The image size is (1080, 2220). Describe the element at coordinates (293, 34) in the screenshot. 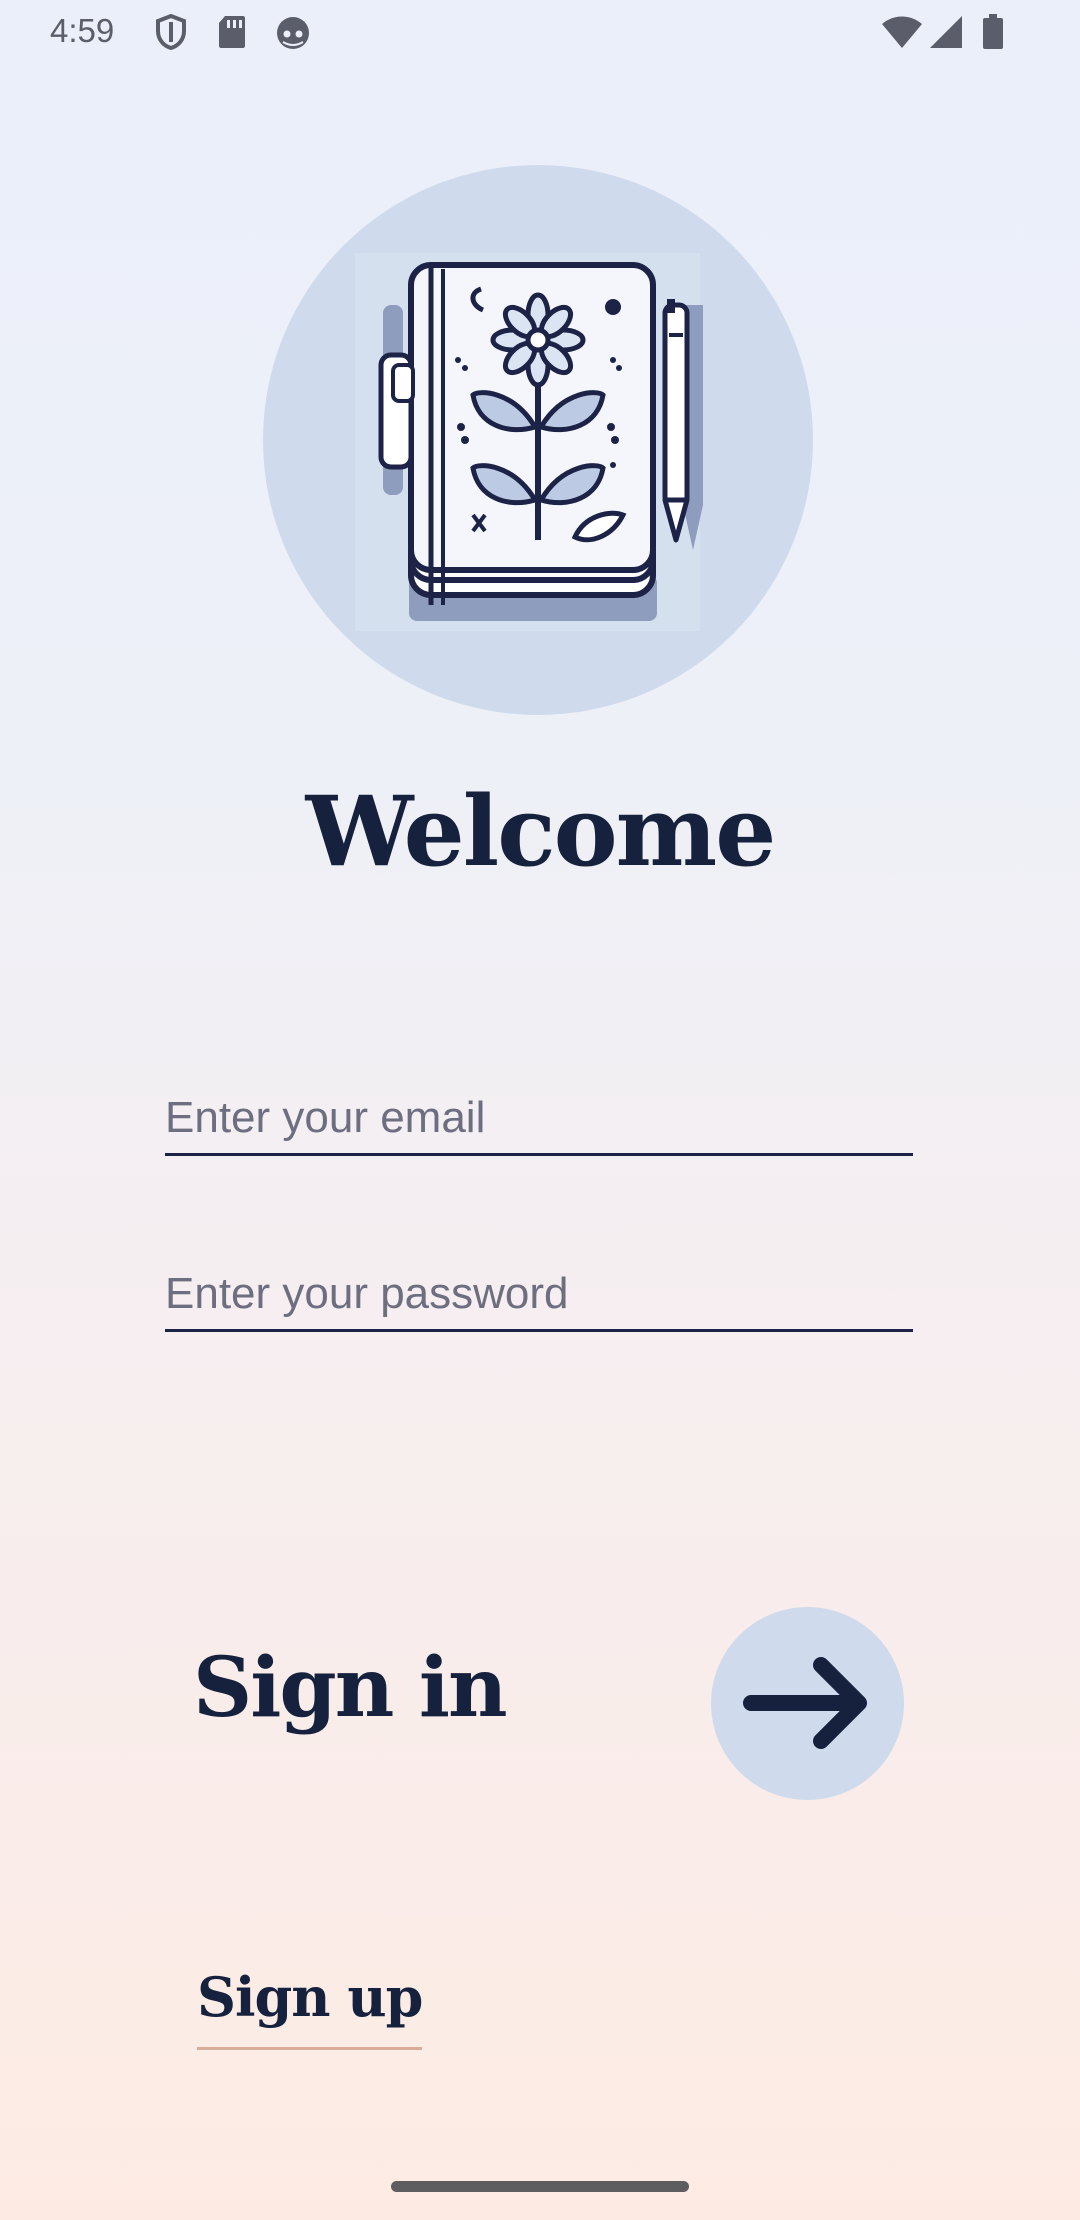

I see `android-robot-icon` at that location.